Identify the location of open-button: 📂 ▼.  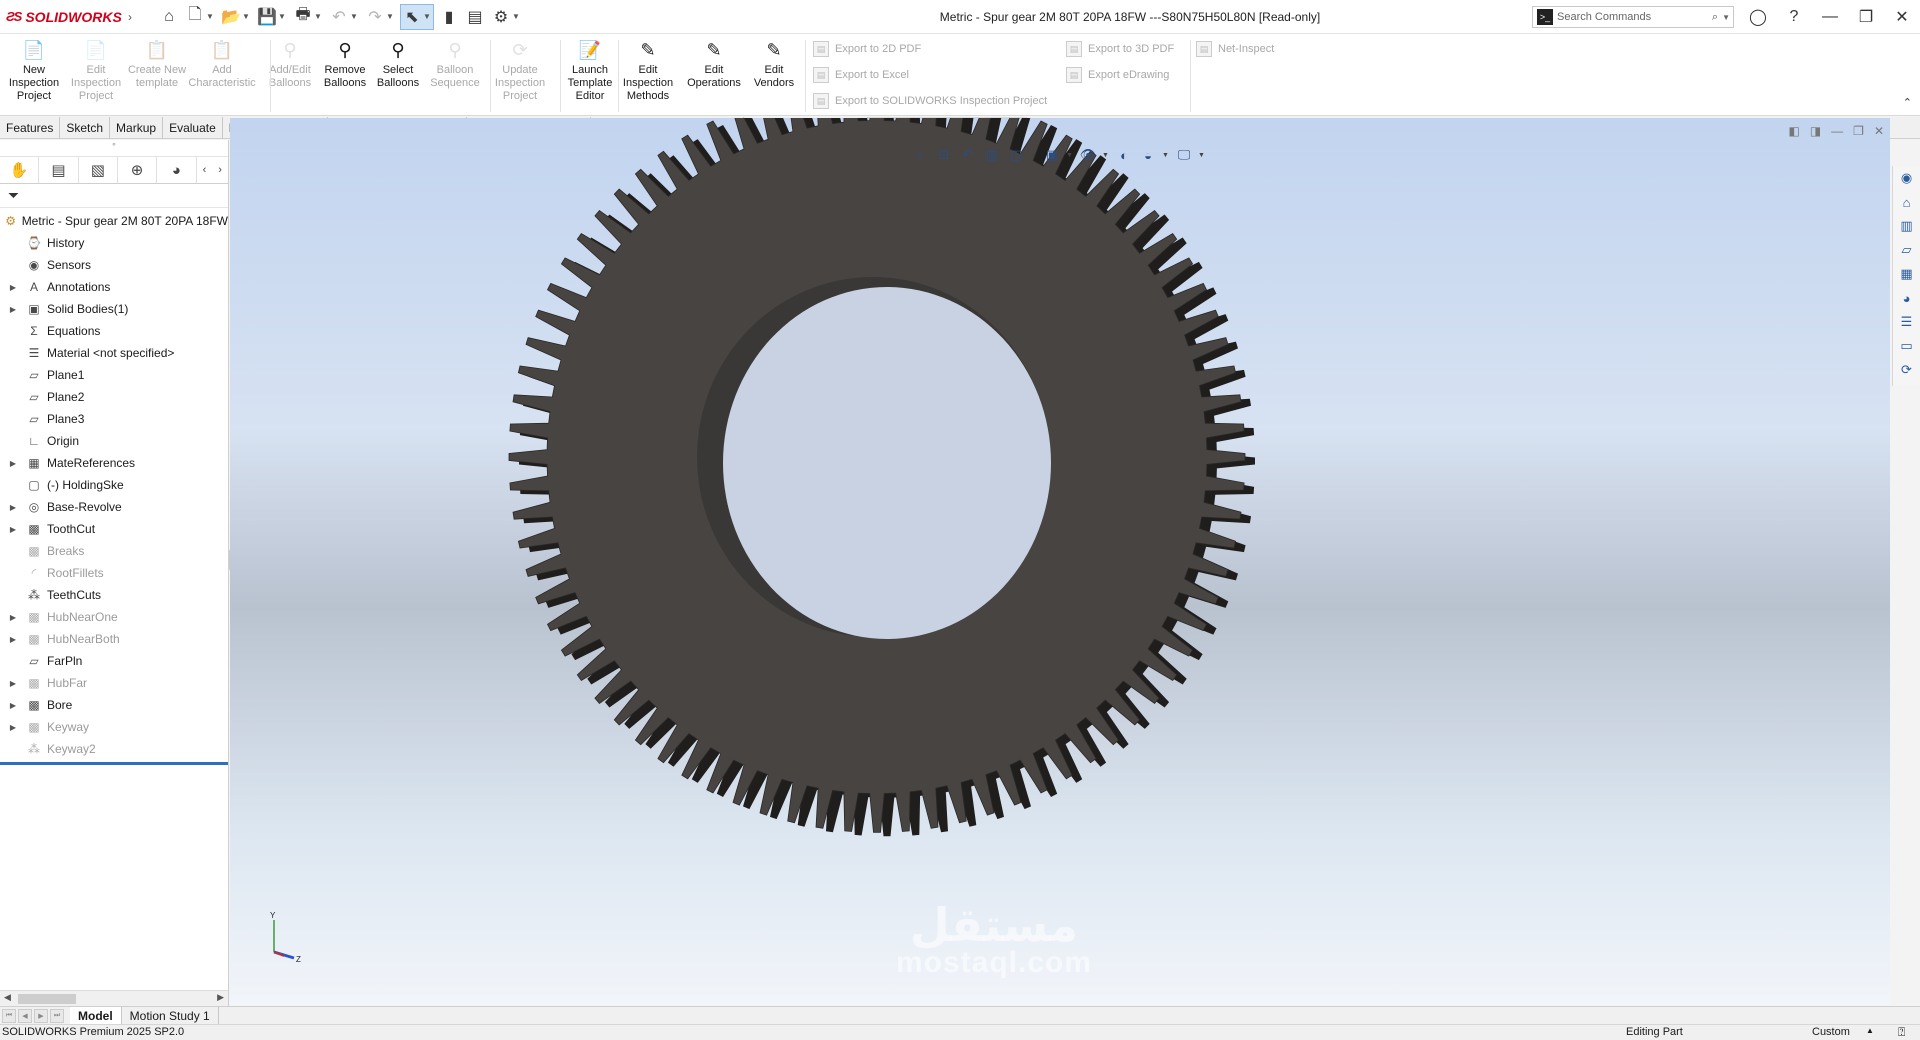
(236, 17).